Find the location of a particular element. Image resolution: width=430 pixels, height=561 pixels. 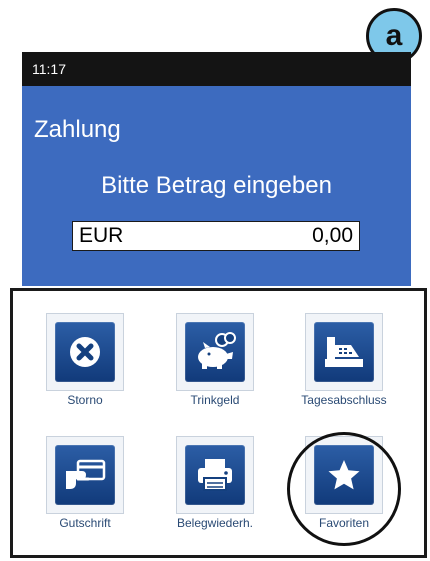

gutschrift-button: Gutschrift is located at coordinates (85, 483).